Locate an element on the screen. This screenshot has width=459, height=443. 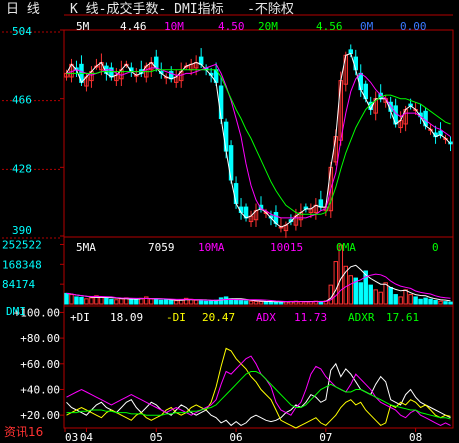
x-tick-label: 04 is located at coordinates (87, 437).